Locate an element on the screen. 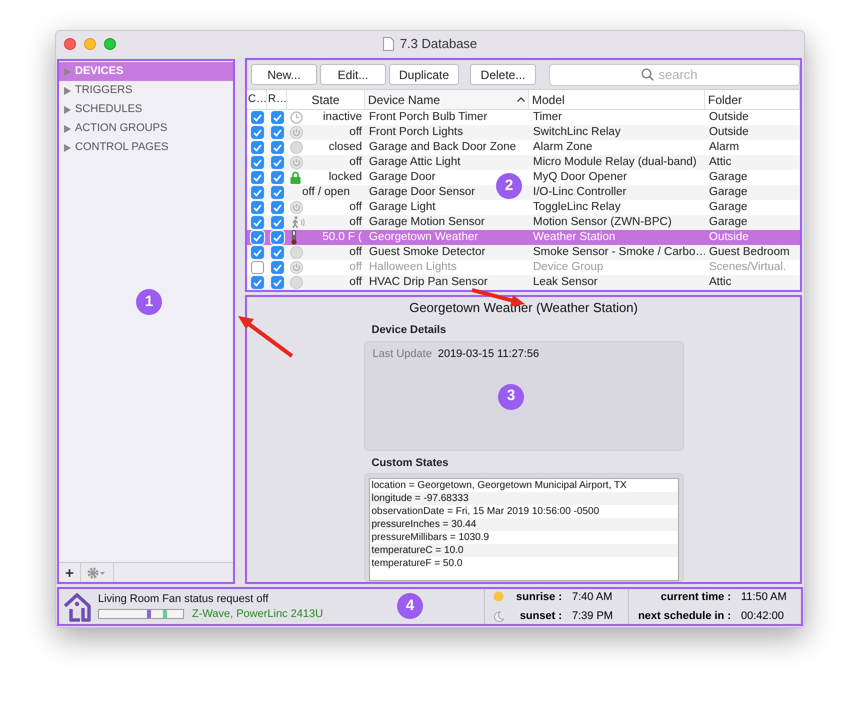 This screenshot has width=860, height=709. table-cell: Garage Door is located at coordinates (402, 177).